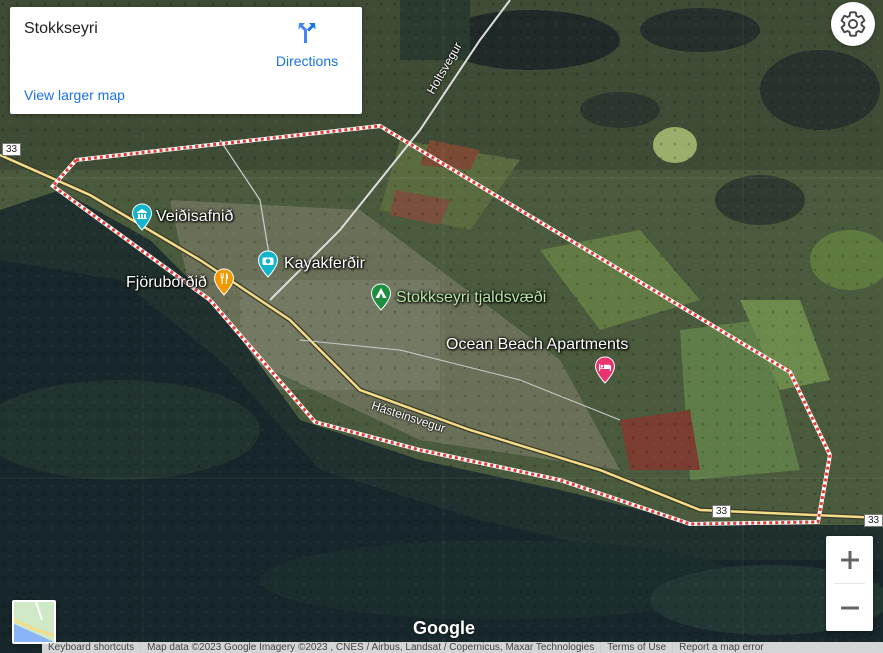 This screenshot has width=883, height=653. What do you see at coordinates (324, 264) in the screenshot?
I see `place-label-kayak: Kayakferðir` at bounding box center [324, 264].